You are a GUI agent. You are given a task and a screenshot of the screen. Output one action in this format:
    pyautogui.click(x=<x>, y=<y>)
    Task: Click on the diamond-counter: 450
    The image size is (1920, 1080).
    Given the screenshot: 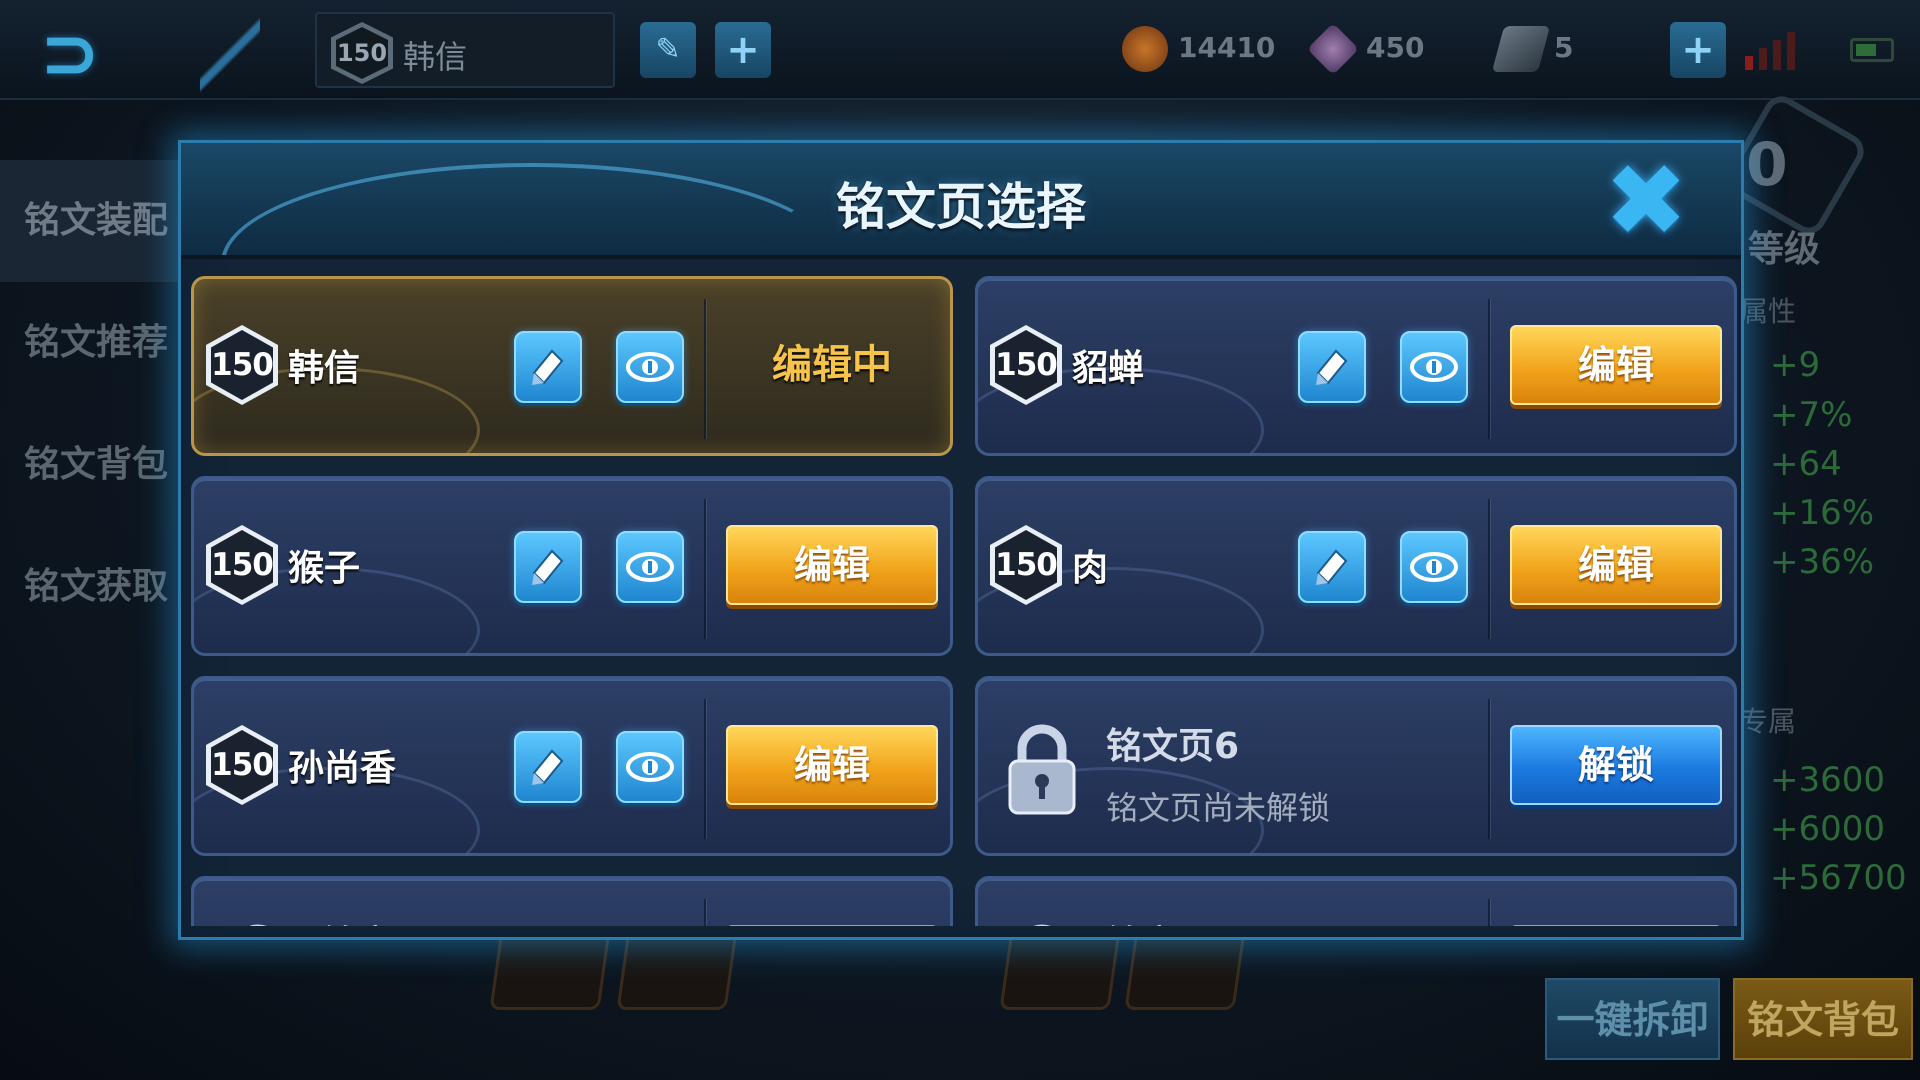 What is the action you would take?
    pyautogui.click(x=1365, y=49)
    